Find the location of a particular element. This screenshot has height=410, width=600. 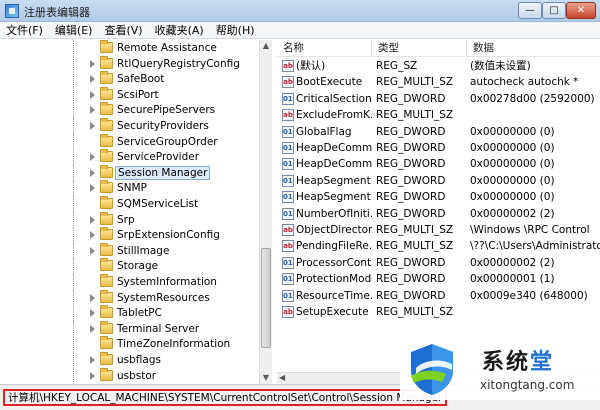

tree-item: SafeBoot is located at coordinates (130, 79).